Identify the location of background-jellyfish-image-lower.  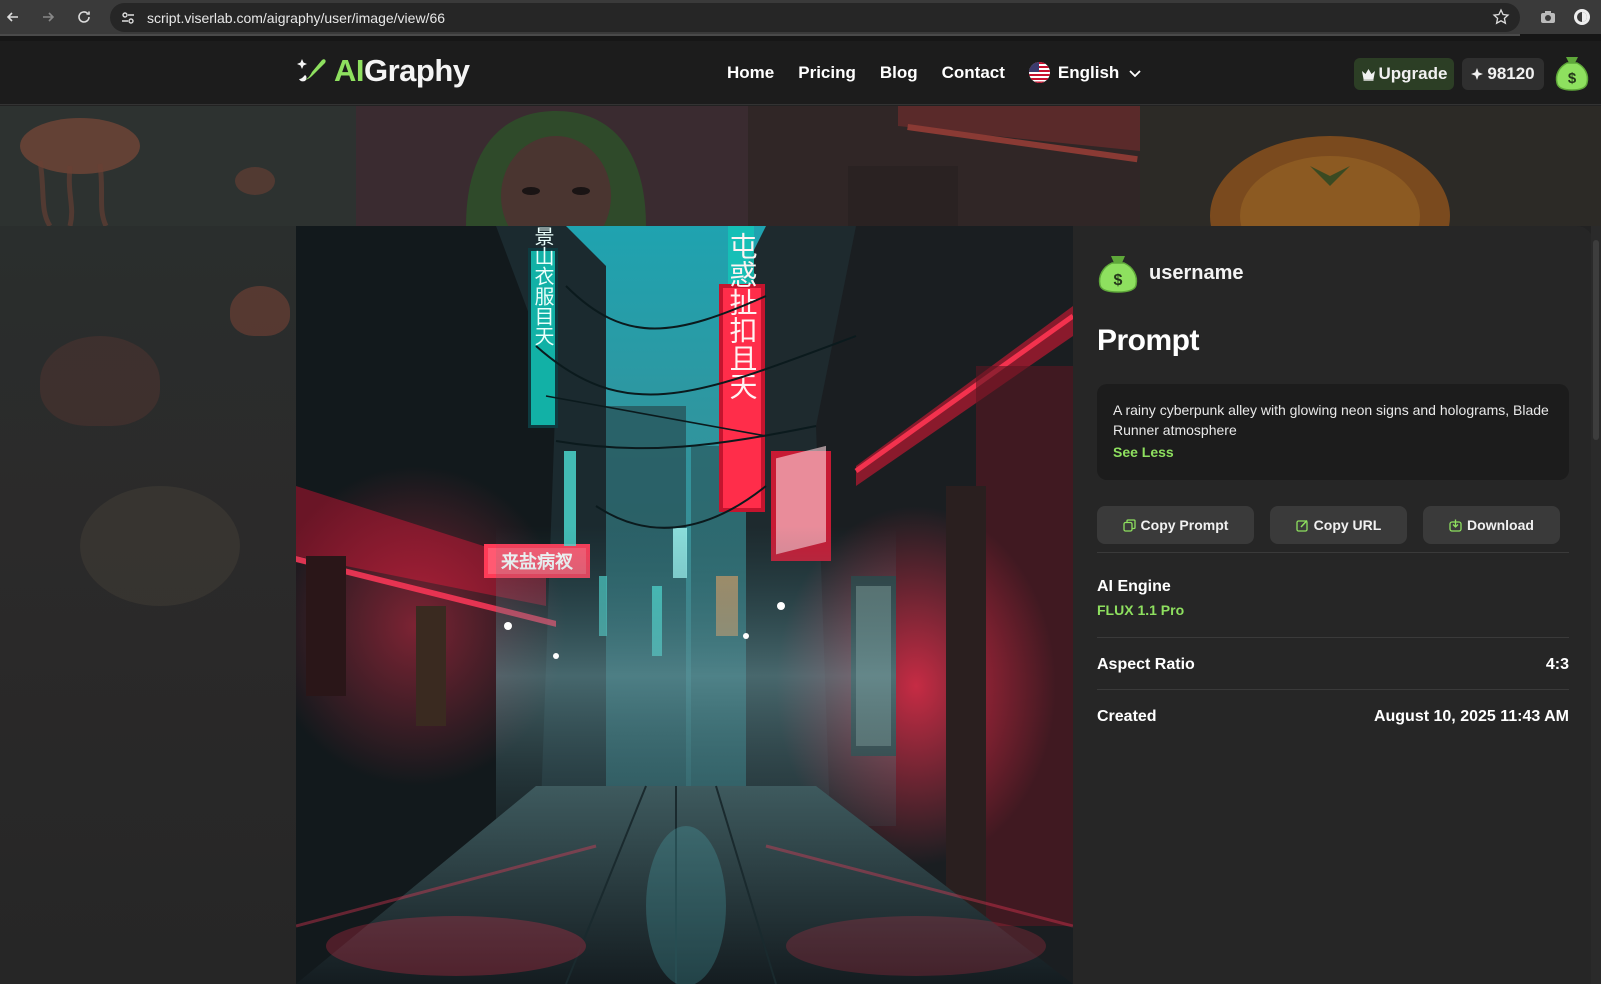
(148, 605).